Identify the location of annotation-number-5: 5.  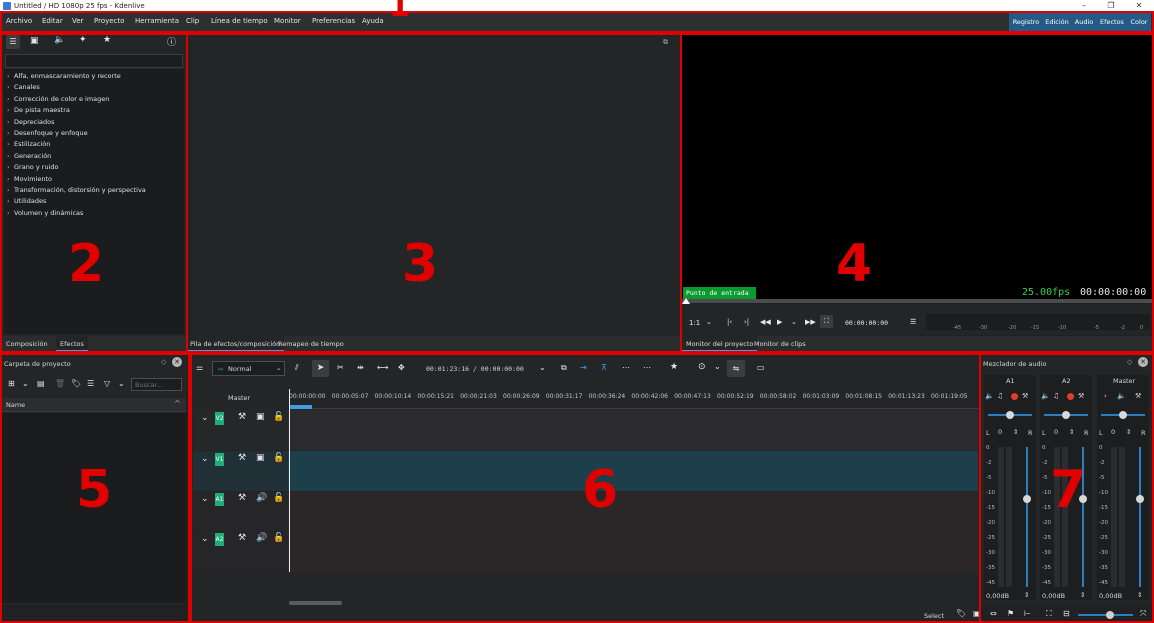
(94, 490).